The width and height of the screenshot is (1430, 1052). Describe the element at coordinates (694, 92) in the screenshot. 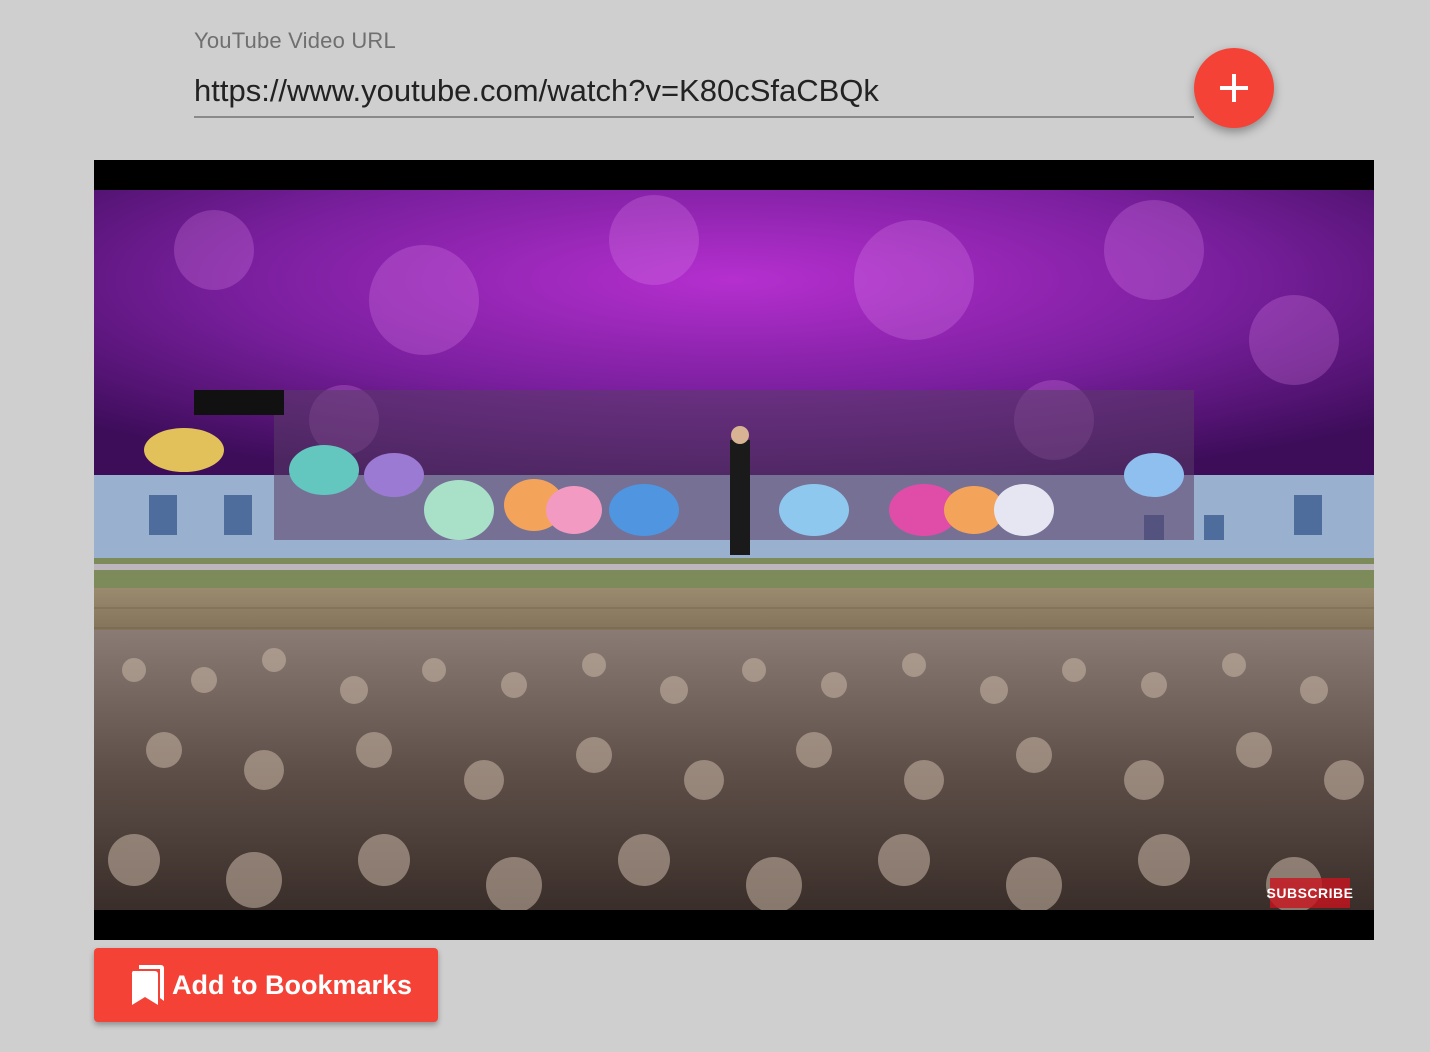

I see `youtube-url-input` at that location.